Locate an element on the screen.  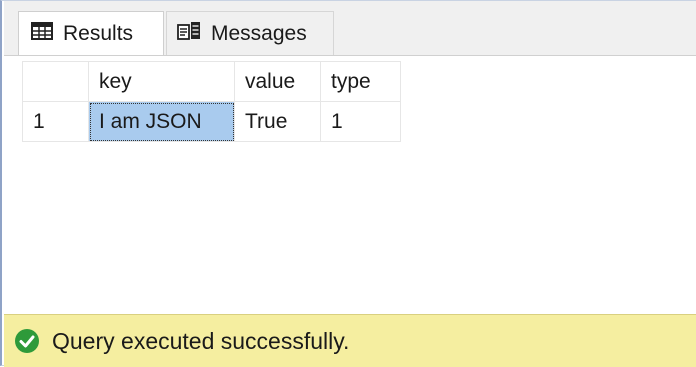
tab-results: Results is located at coordinates (91, 33).